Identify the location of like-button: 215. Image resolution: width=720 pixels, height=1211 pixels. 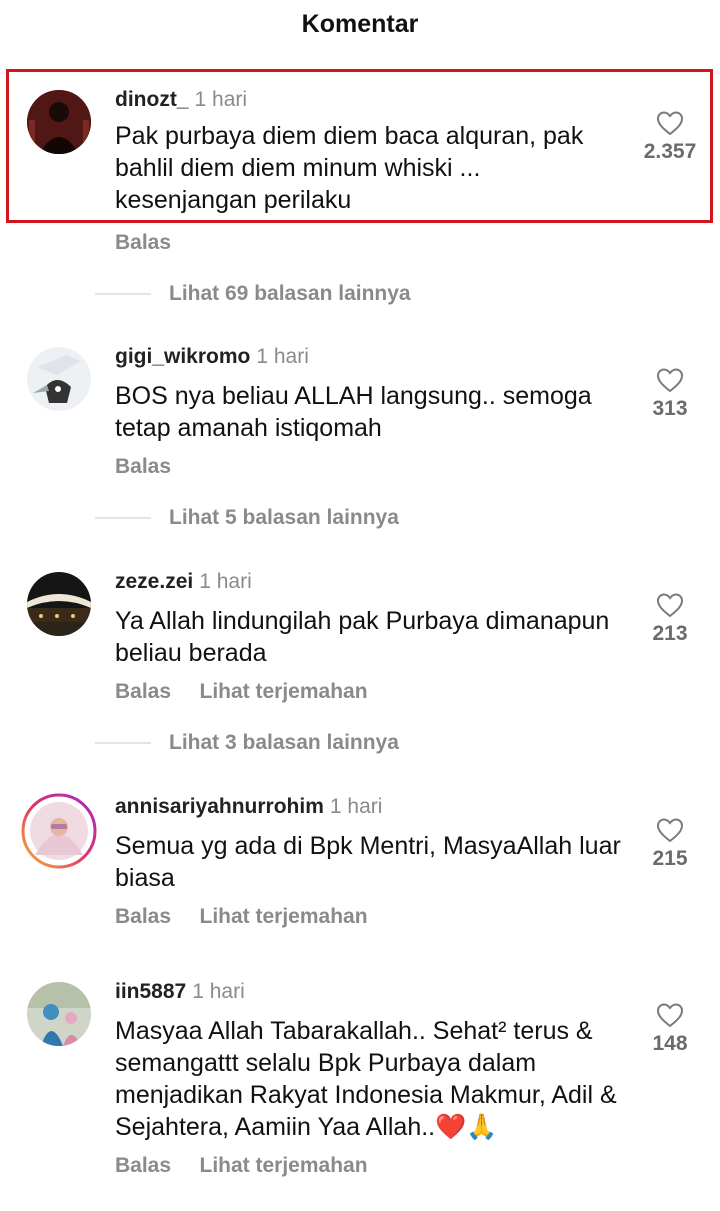
(670, 844).